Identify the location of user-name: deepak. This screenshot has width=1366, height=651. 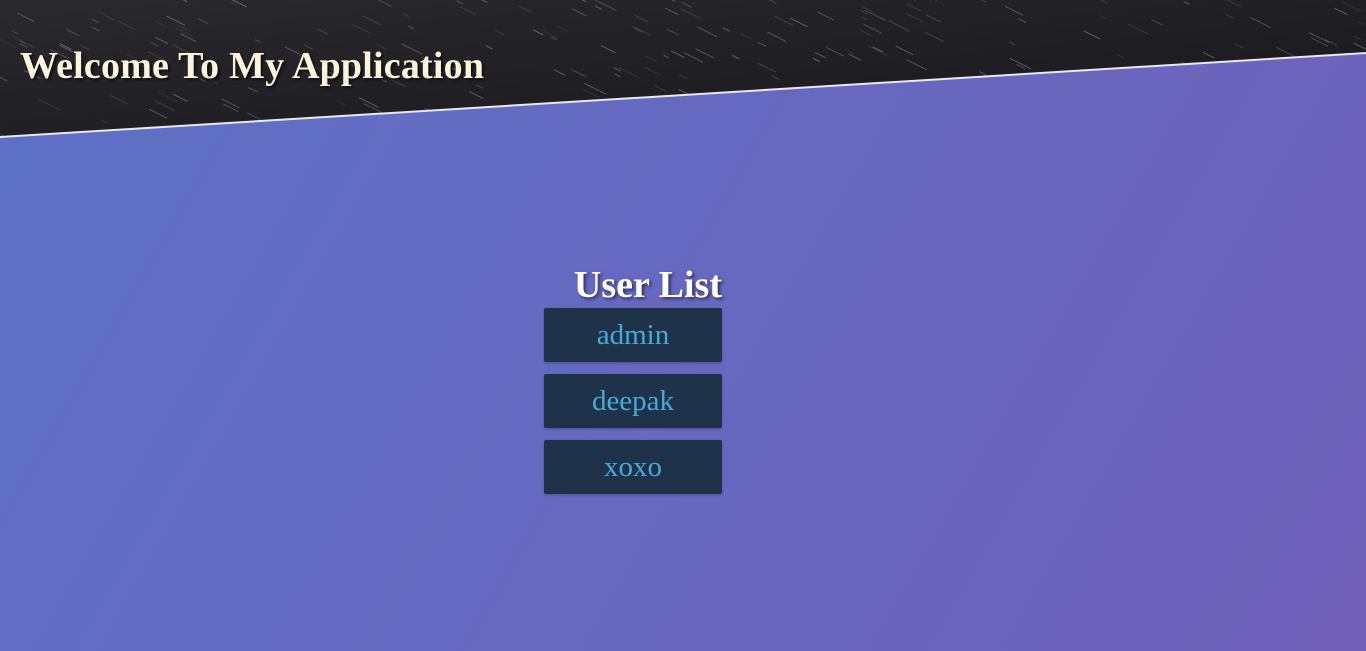
(633, 400).